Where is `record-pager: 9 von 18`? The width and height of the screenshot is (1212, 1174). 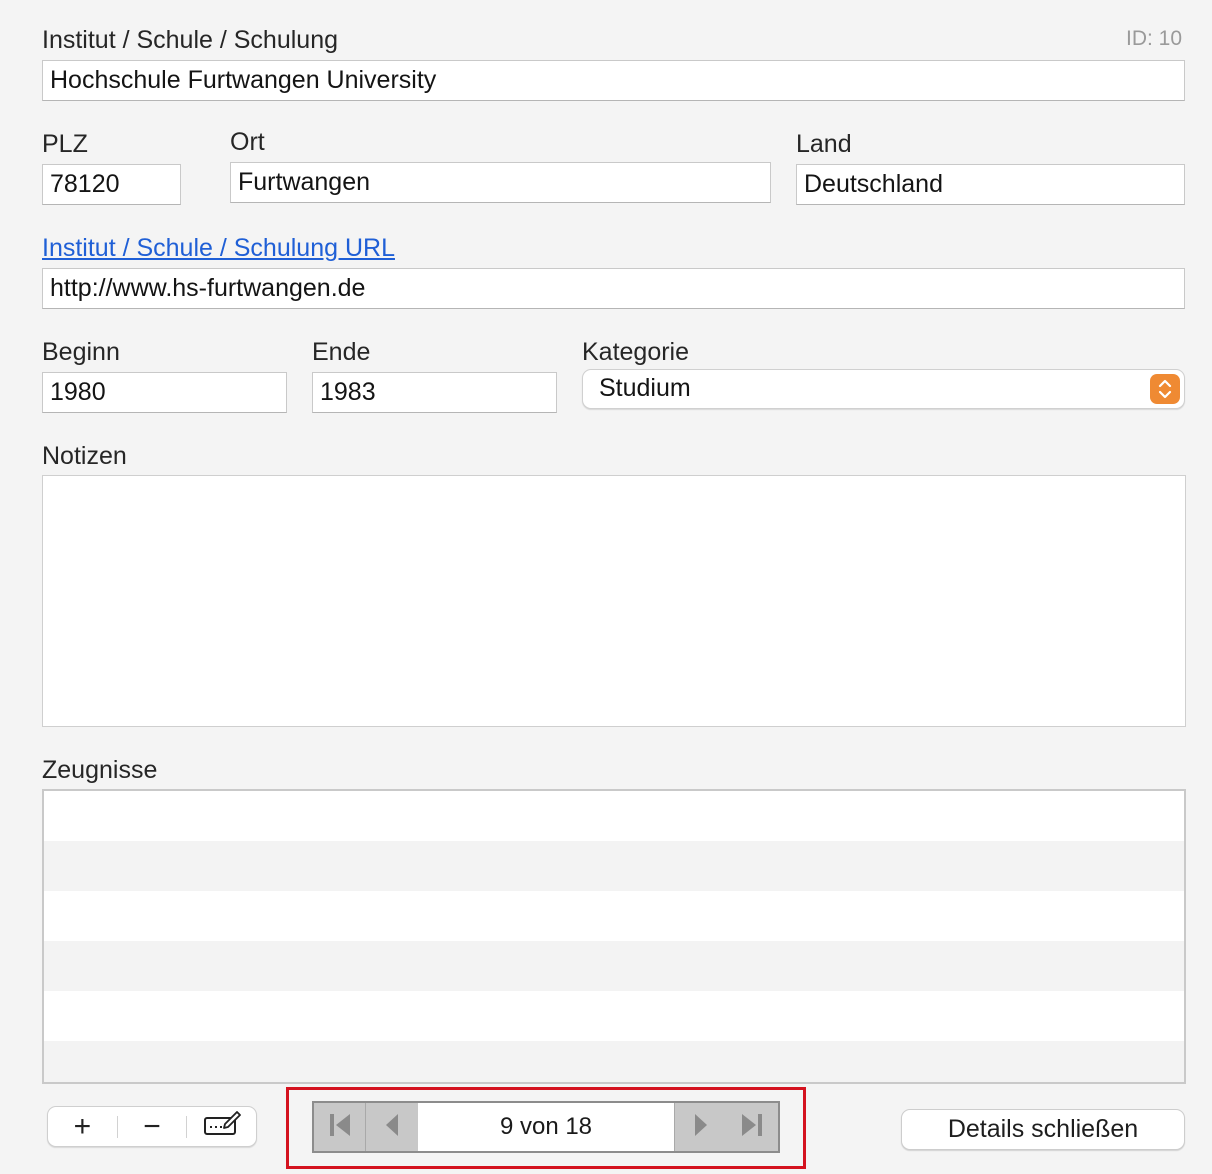
record-pager: 9 von 18 is located at coordinates (546, 1127).